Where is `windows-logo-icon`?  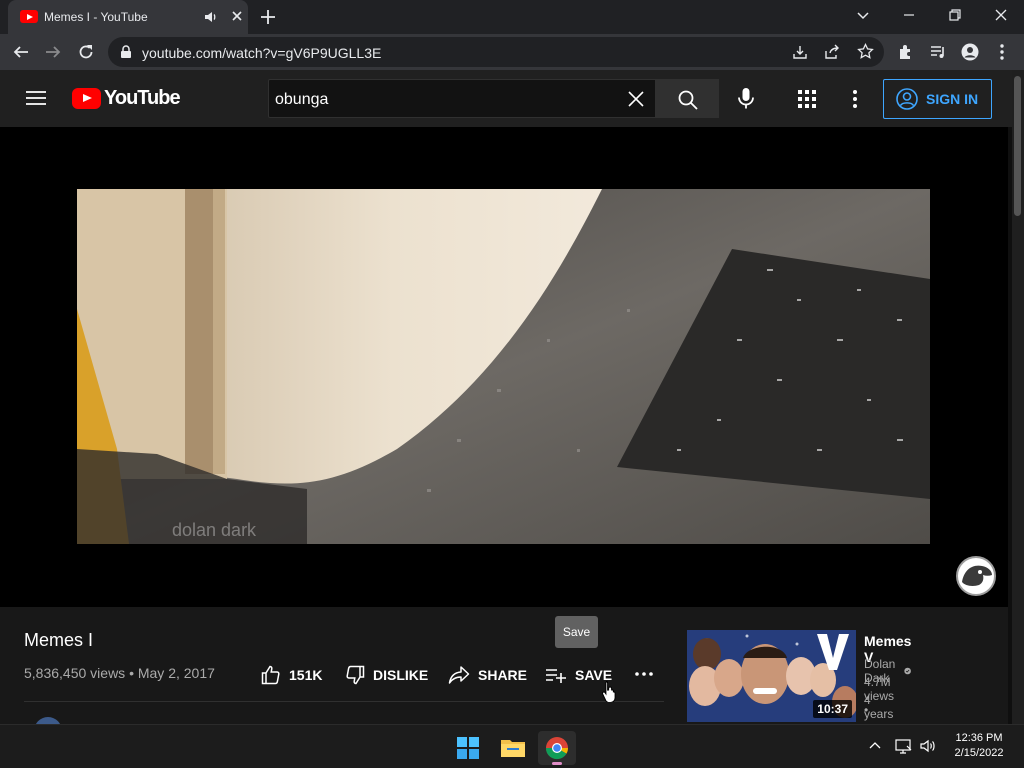 windows-logo-icon is located at coordinates (468, 748).